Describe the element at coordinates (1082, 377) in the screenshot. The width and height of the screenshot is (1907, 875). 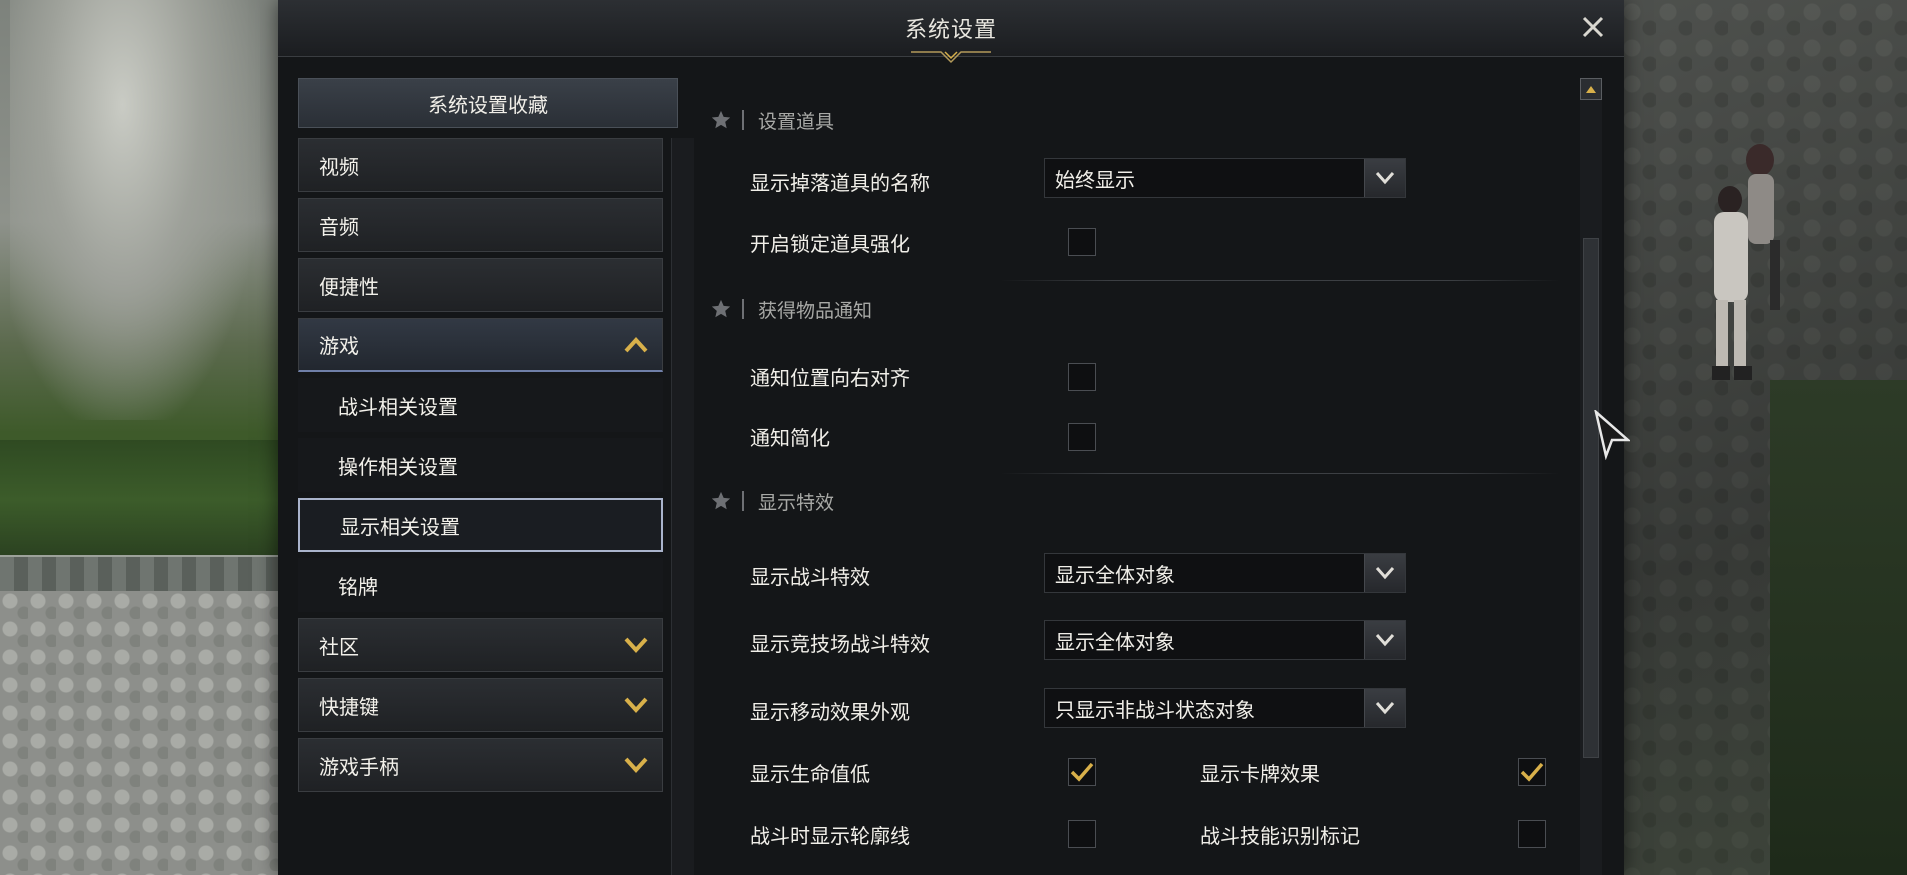
I see `align-right-checkbox` at that location.